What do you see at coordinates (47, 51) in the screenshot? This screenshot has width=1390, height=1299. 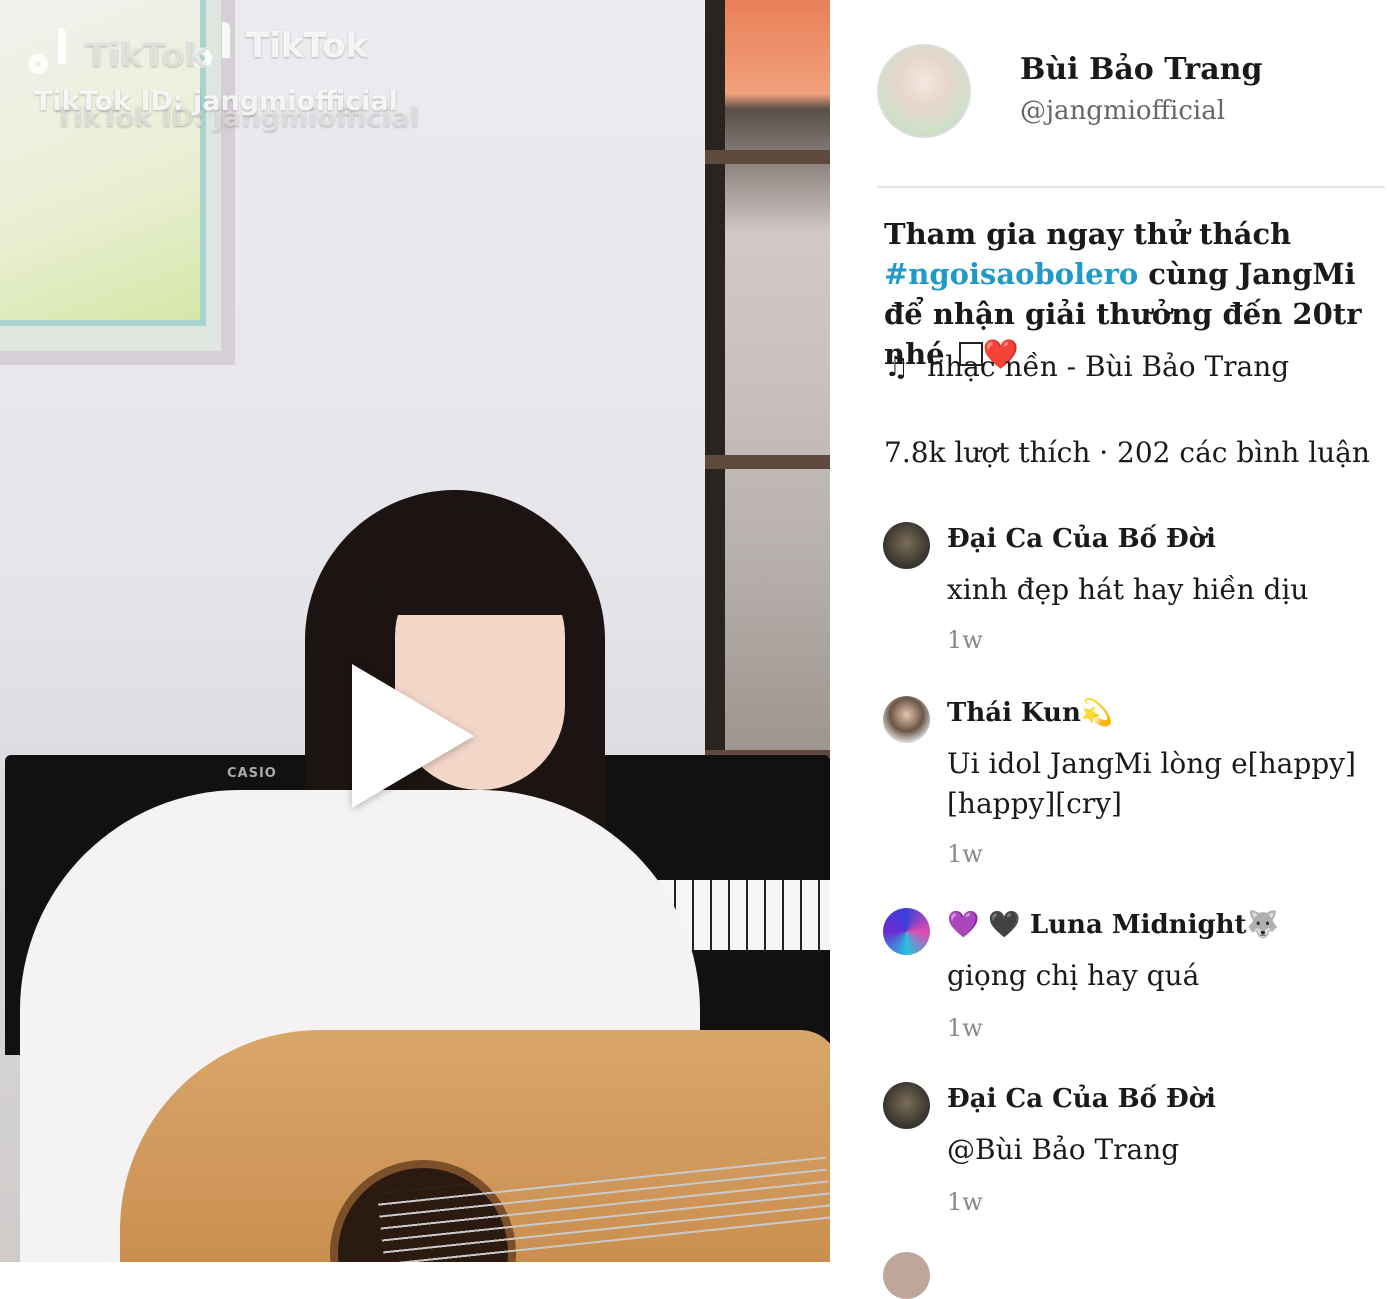 I see `tiktok-logo-icon` at bounding box center [47, 51].